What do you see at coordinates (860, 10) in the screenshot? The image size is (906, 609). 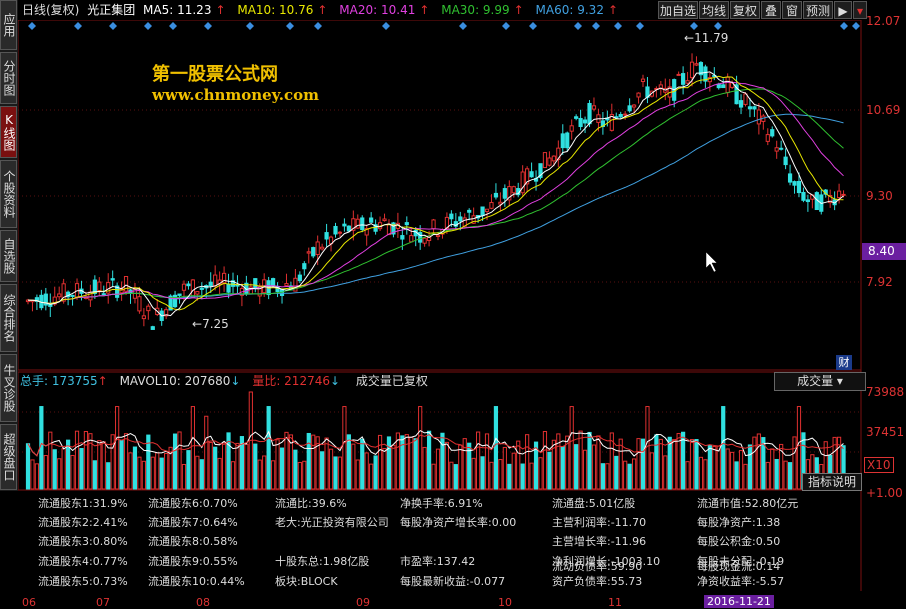 I see `dropdown-icon: ▾` at bounding box center [860, 10].